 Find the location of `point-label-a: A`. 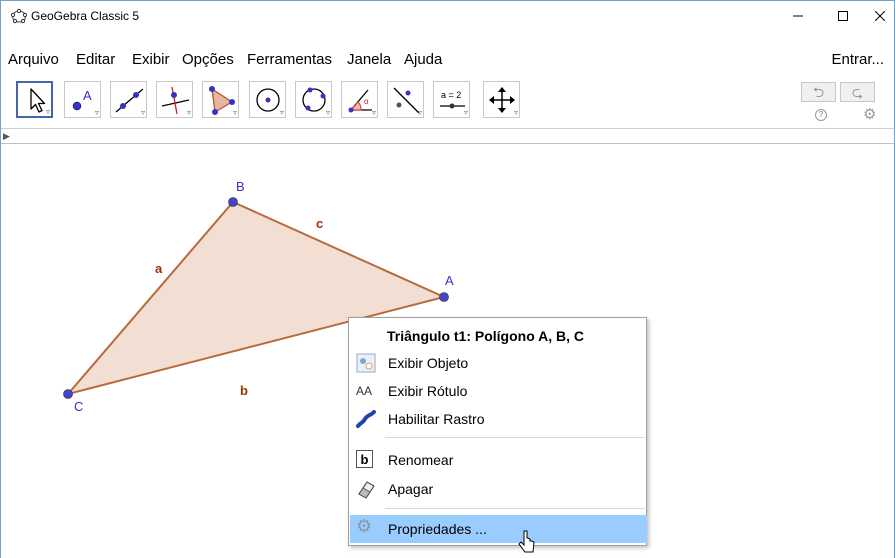

point-label-a: A is located at coordinates (449, 280).